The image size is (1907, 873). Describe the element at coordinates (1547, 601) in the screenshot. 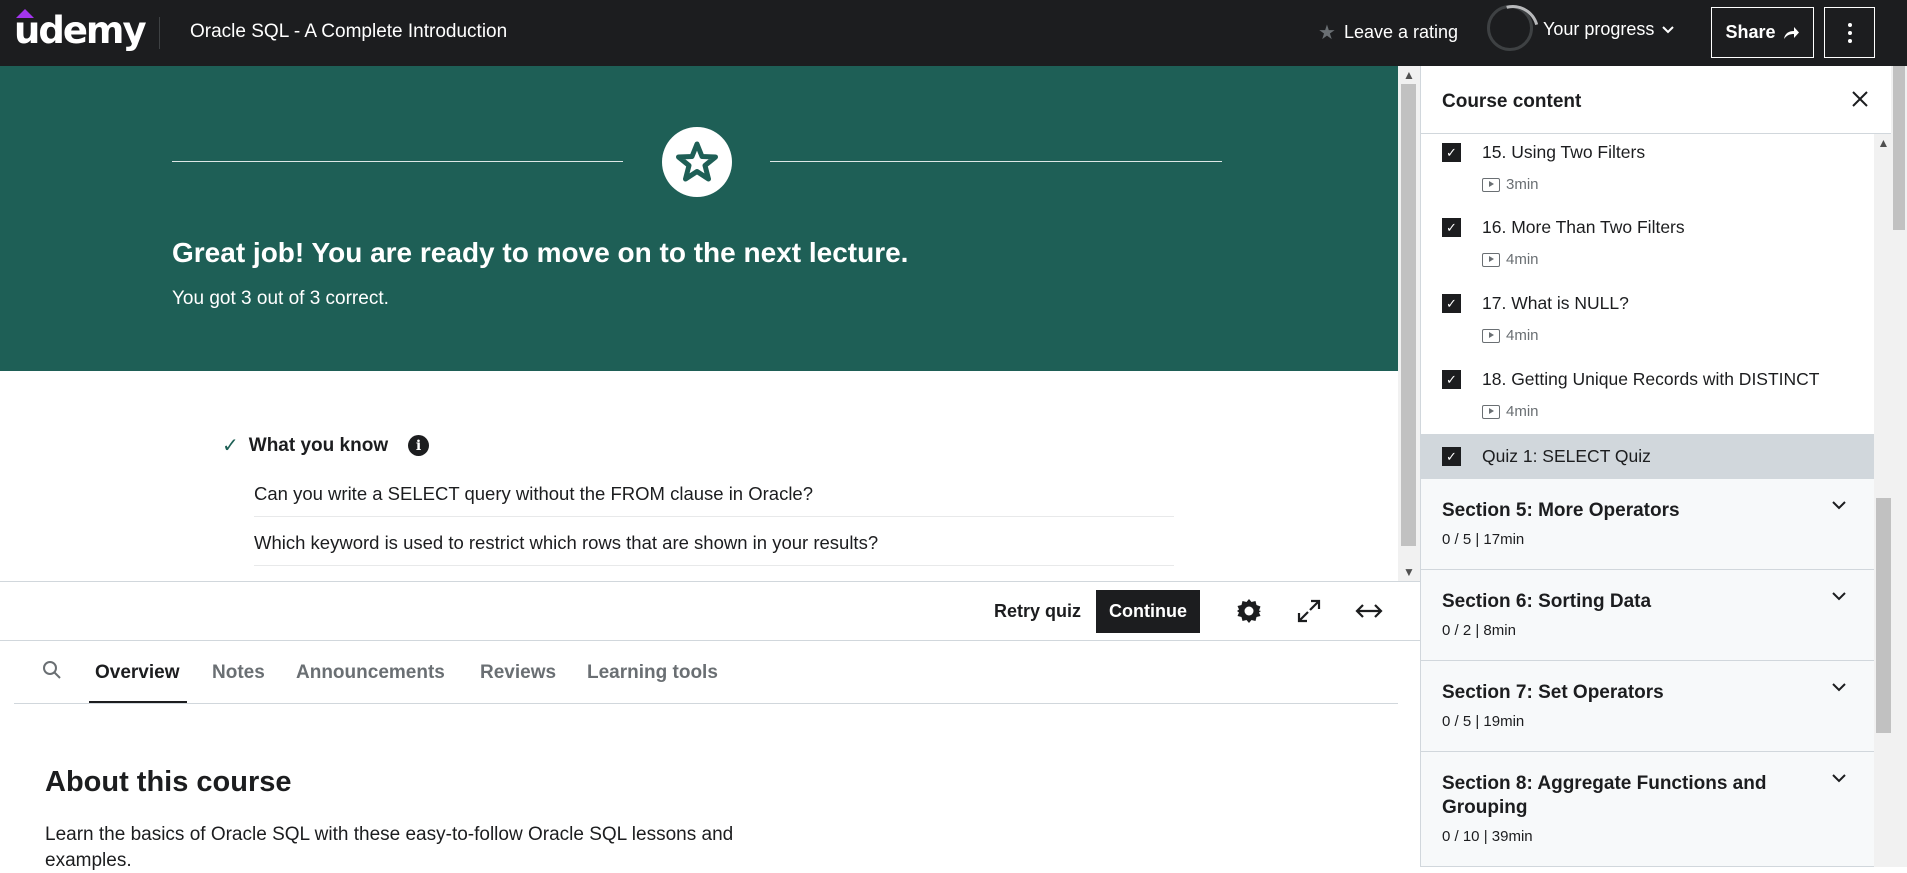

I see `section-title: Section 6: Sorting Data` at that location.